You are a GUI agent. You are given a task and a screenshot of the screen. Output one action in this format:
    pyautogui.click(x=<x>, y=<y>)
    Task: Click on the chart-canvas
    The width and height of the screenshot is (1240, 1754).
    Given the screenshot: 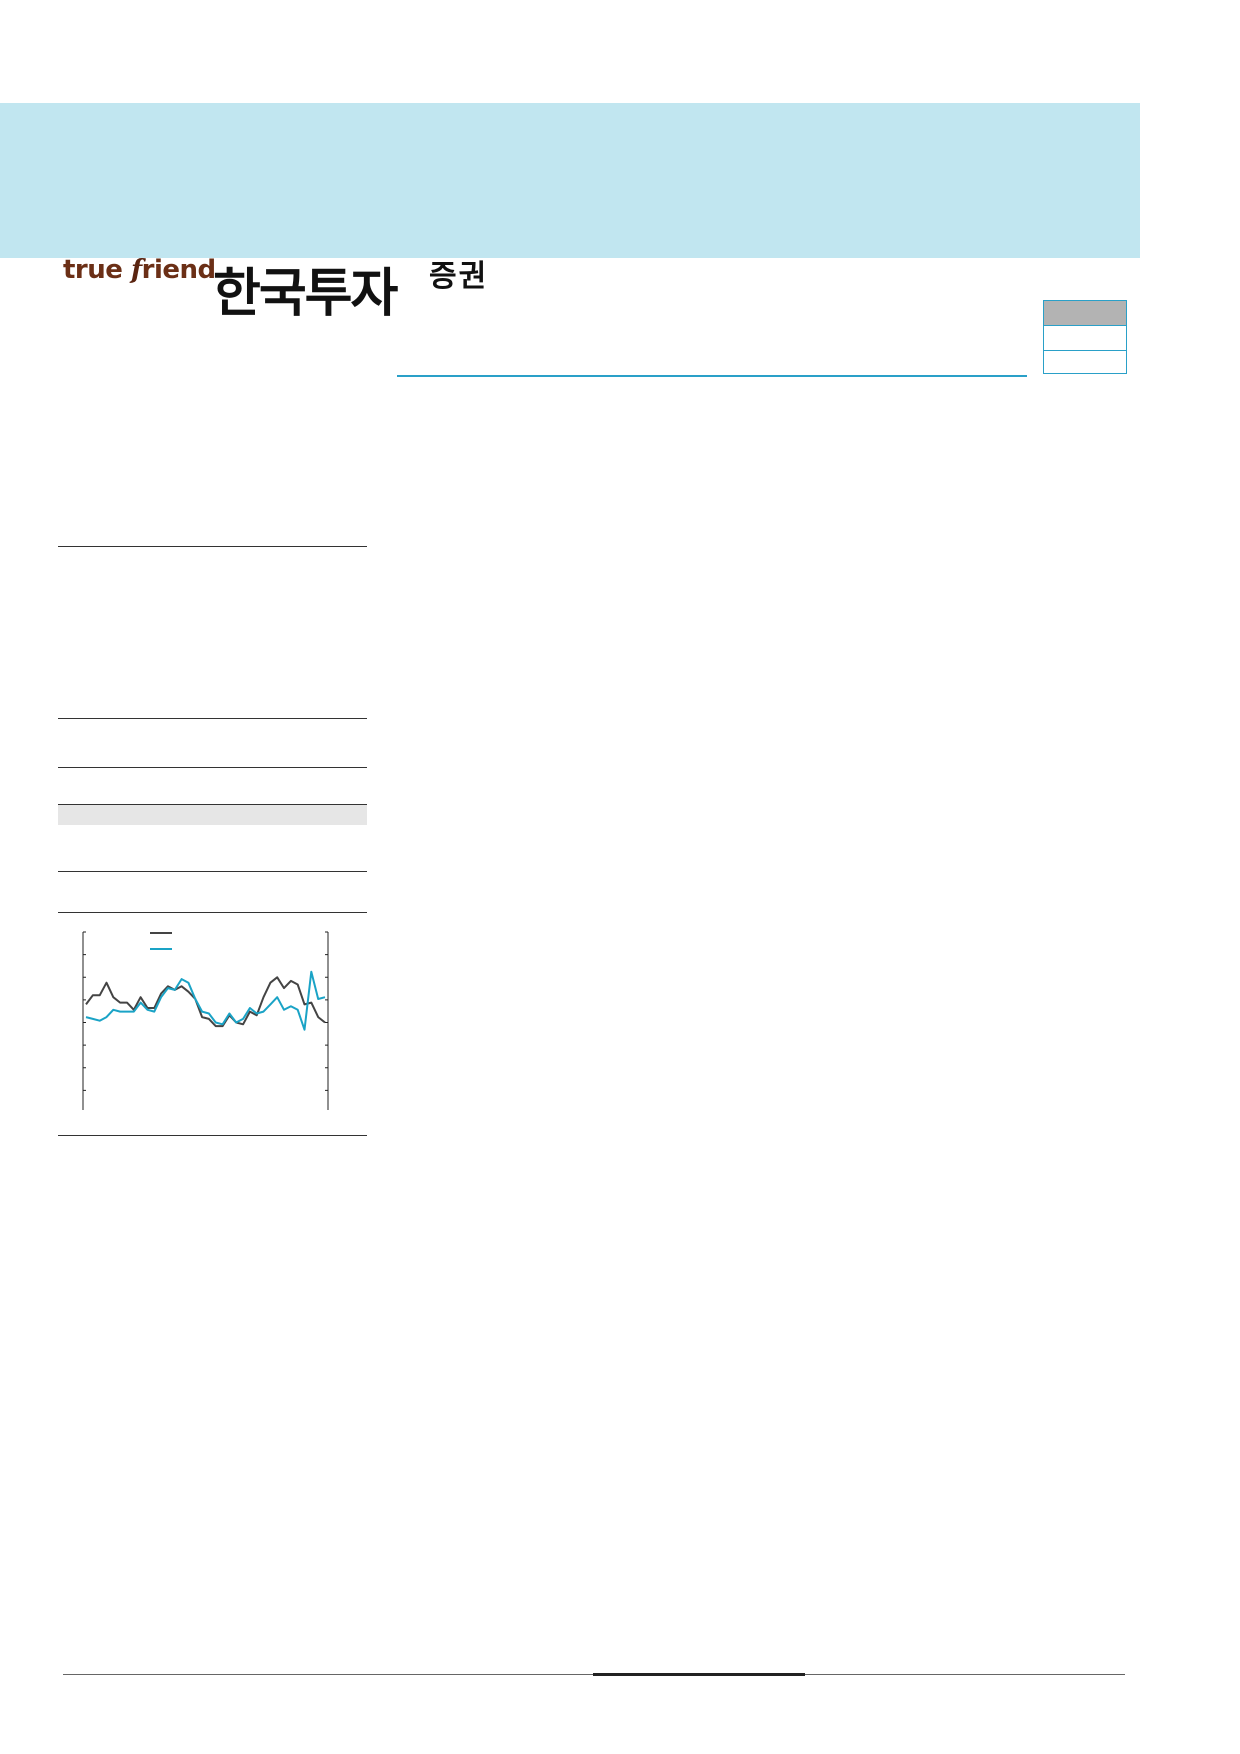 What is the action you would take?
    pyautogui.click(x=205, y=1020)
    